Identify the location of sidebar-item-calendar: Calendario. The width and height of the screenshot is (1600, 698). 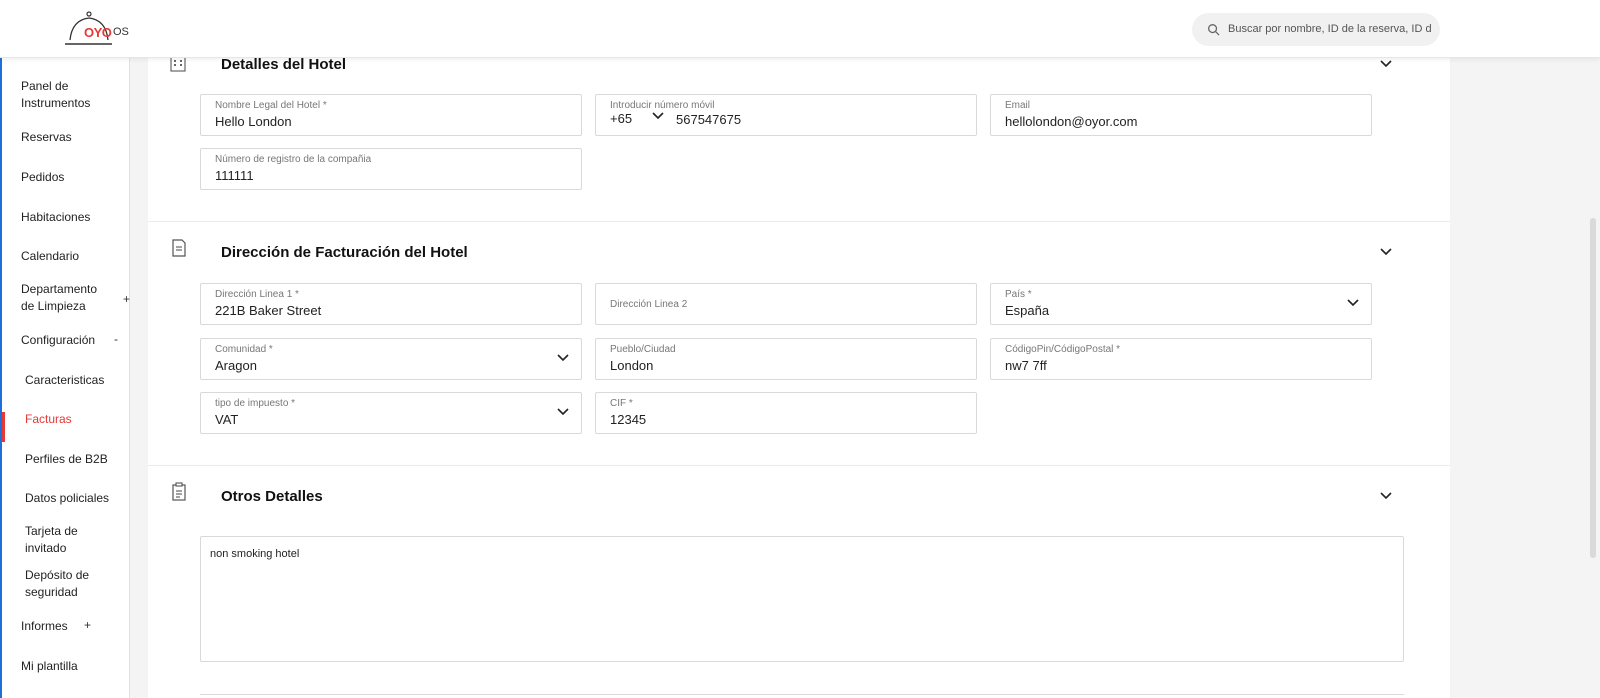
(50, 256).